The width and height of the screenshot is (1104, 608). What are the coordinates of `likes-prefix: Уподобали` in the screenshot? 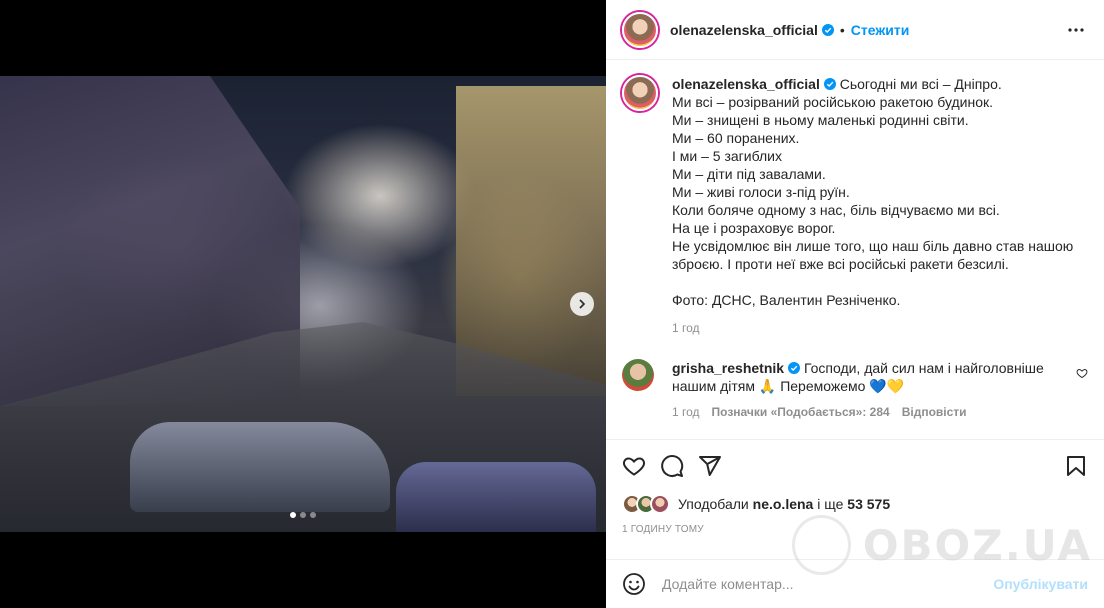 It's located at (713, 504).